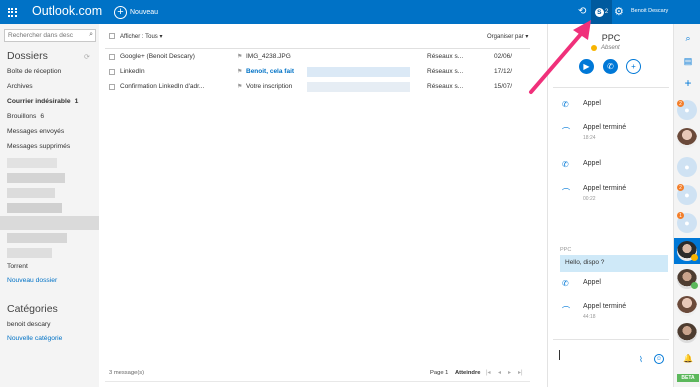 The image size is (700, 387). What do you see at coordinates (467, 373) in the screenshot?
I see `goto-page-button: Atteindre` at bounding box center [467, 373].